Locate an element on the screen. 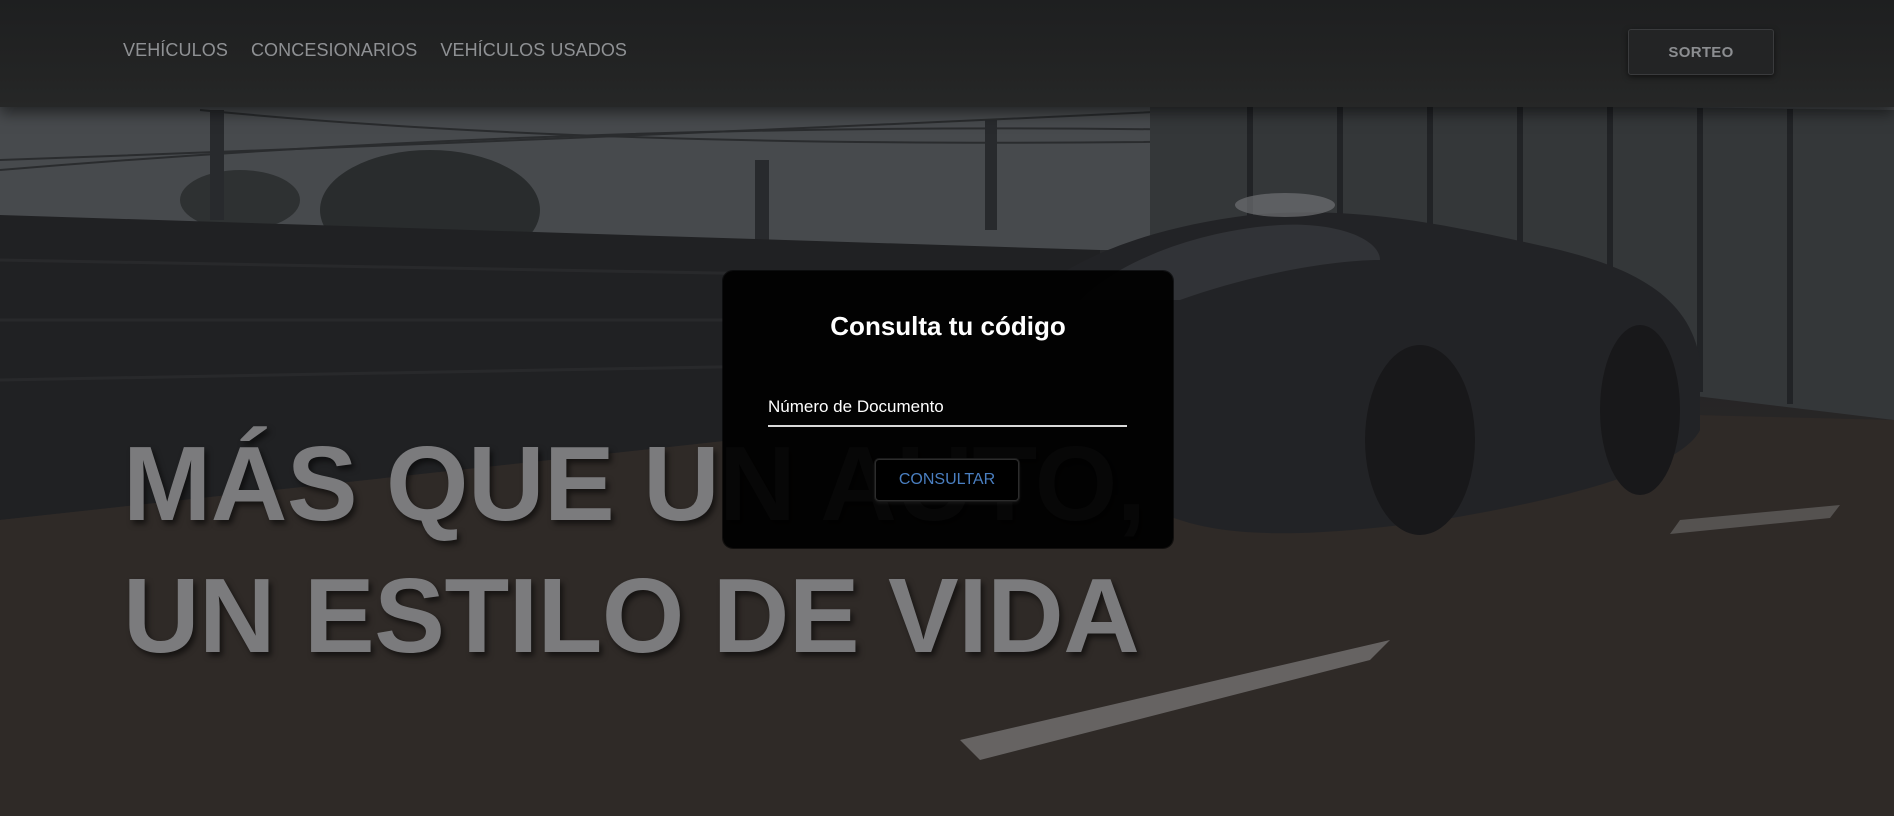 The width and height of the screenshot is (1894, 816). document-number-input is located at coordinates (947, 408).